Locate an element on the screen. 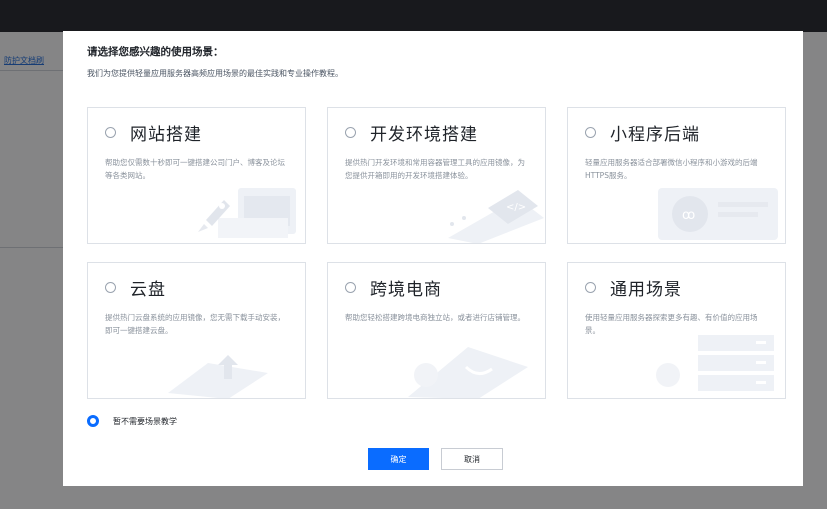  card-title: 云盘 is located at coordinates (148, 290).